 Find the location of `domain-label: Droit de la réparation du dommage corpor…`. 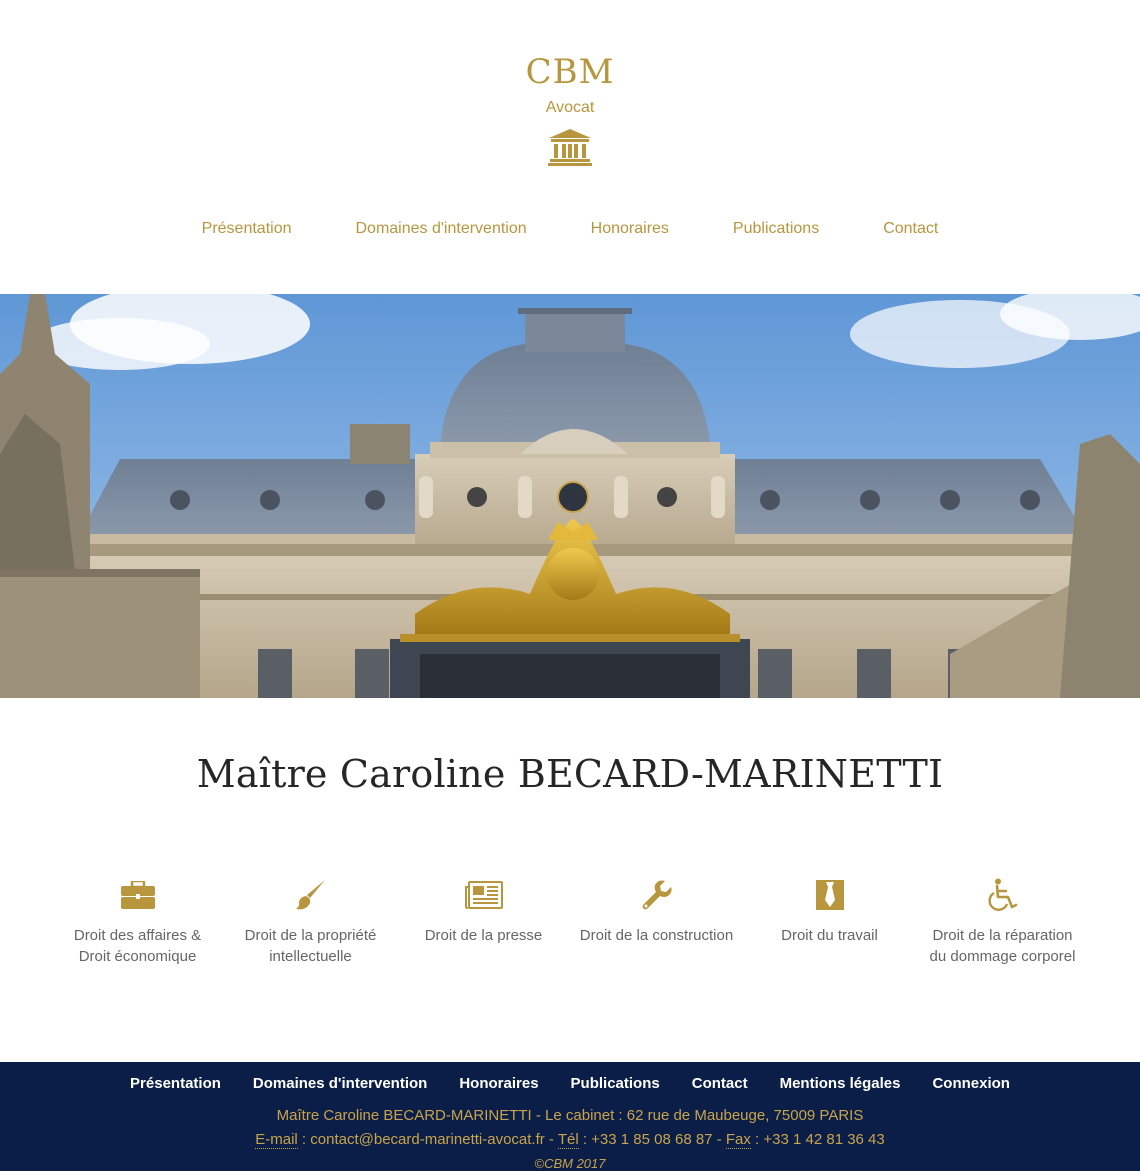

domain-label: Droit de la réparation du dommage corpor… is located at coordinates (1002, 946).